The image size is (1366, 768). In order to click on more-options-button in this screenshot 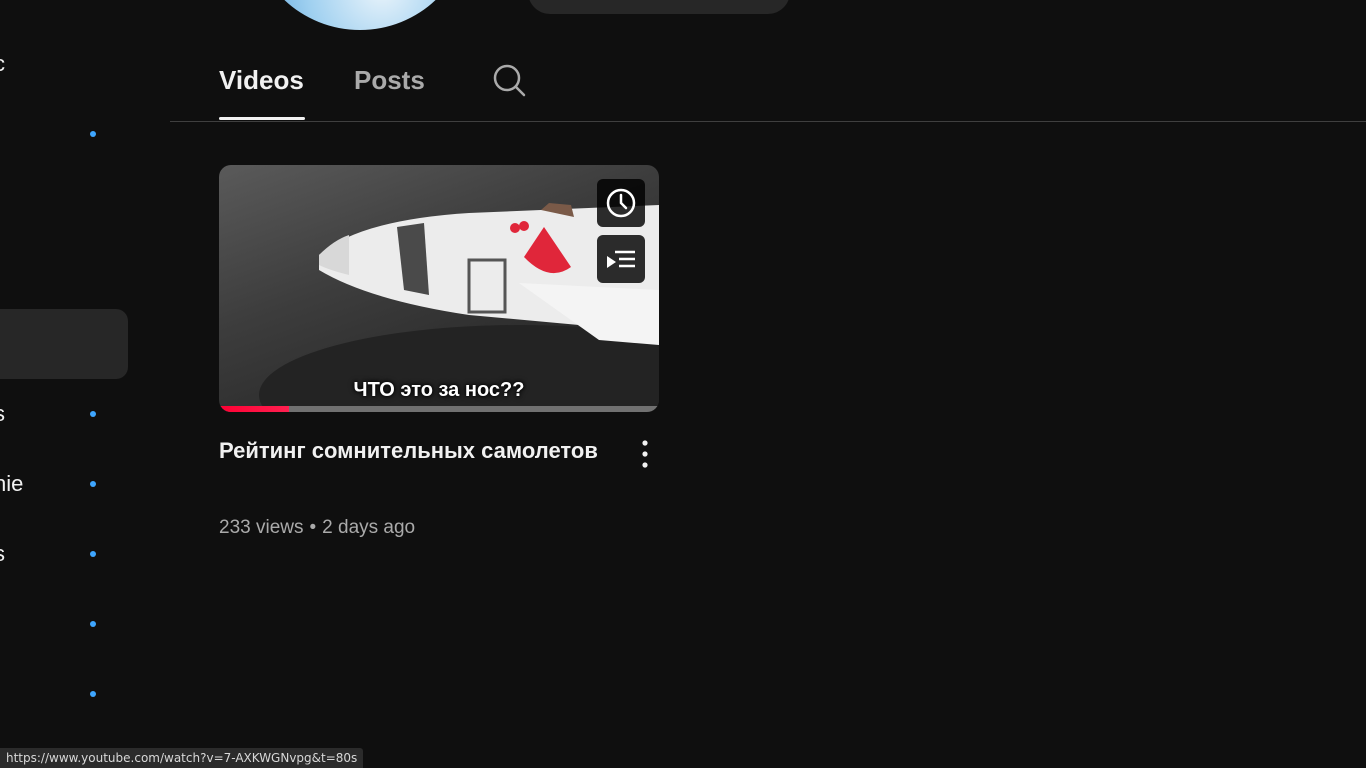, I will do `click(645, 454)`.